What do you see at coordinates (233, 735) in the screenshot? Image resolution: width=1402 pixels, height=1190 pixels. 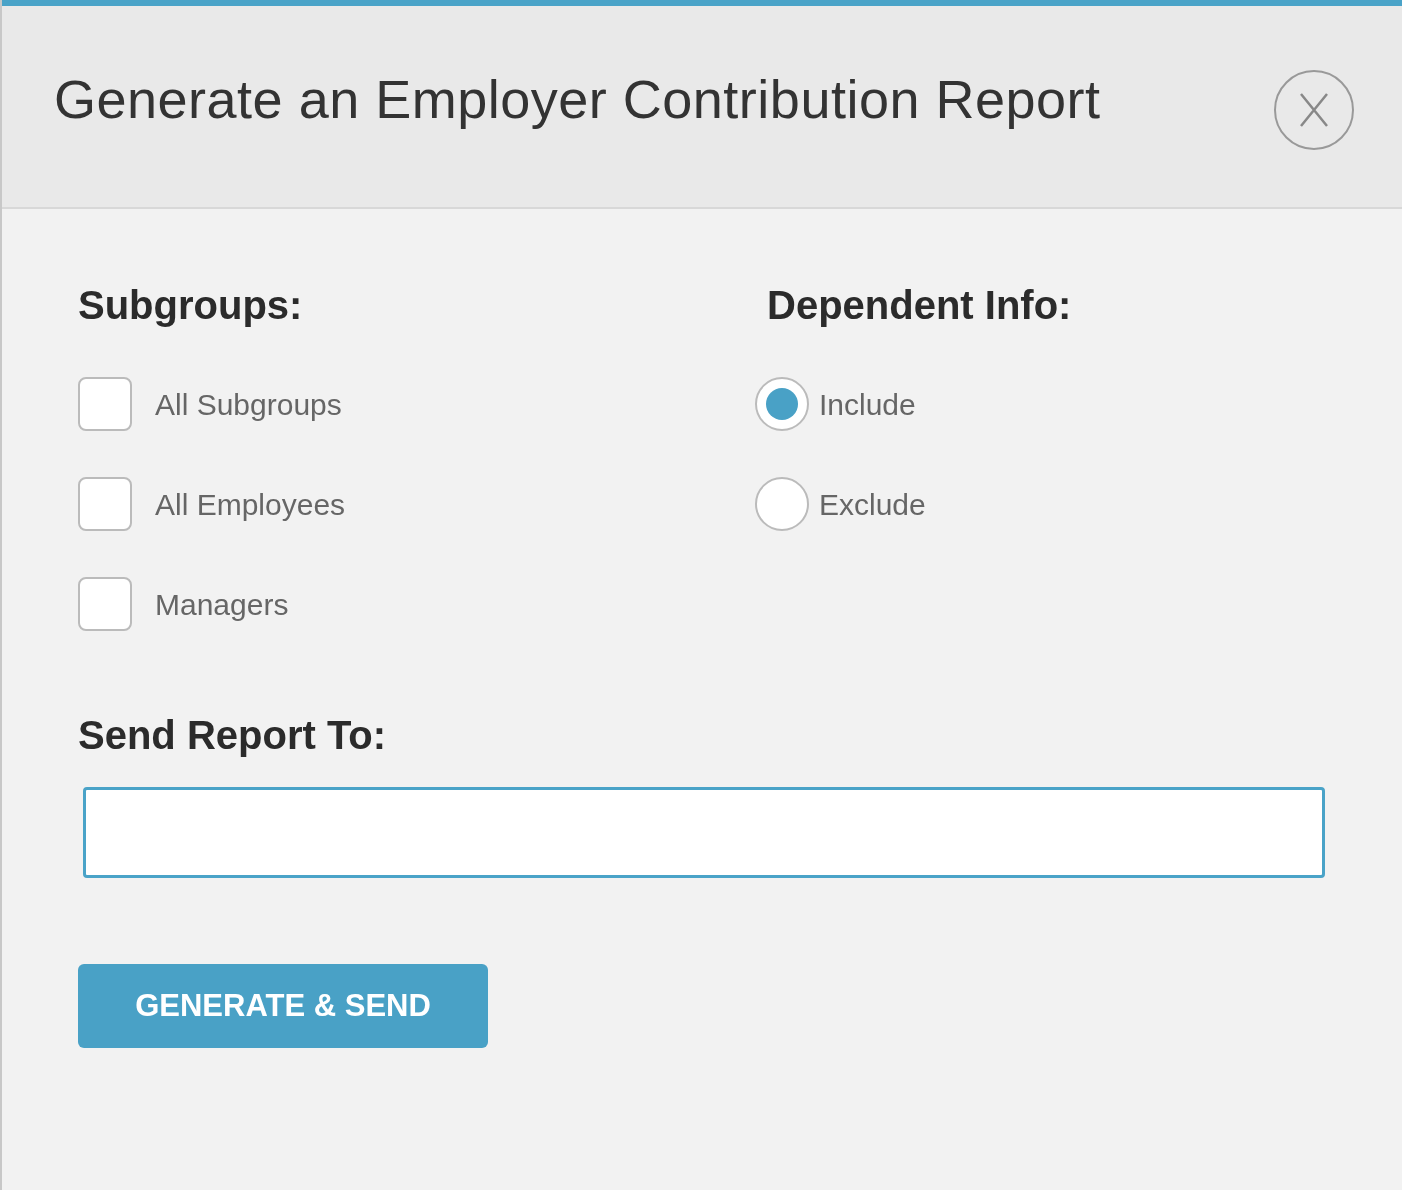 I see `section-heading: Send Report To:` at bounding box center [233, 735].